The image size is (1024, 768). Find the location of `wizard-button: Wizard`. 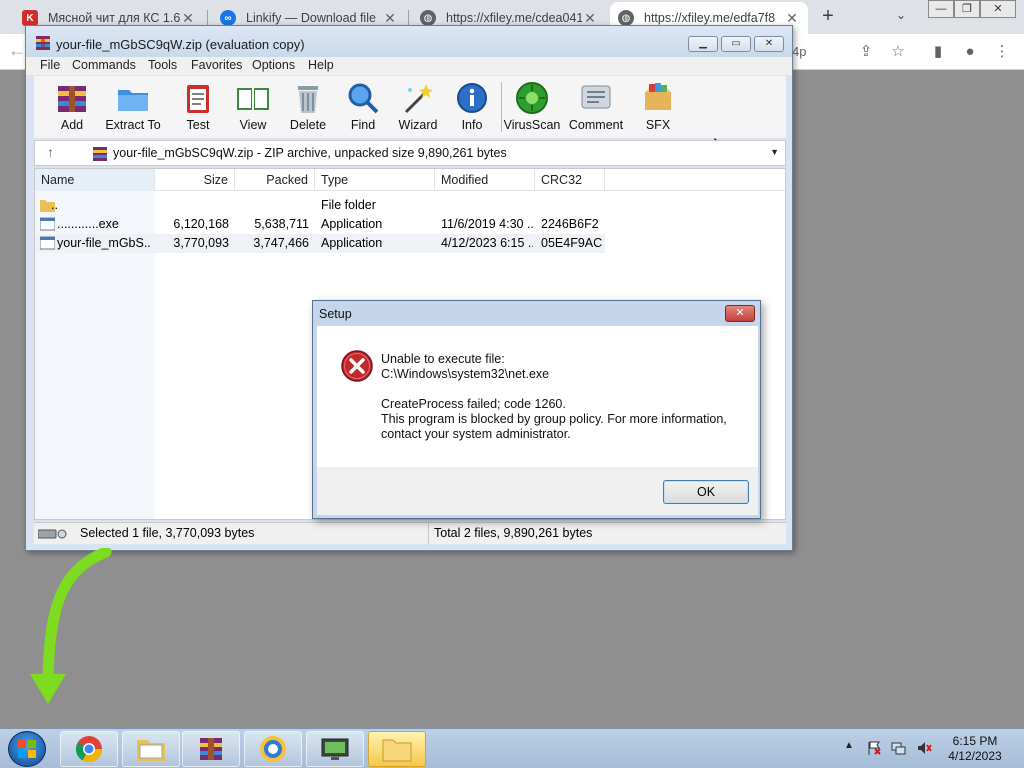

wizard-button: Wizard is located at coordinates (418, 107).